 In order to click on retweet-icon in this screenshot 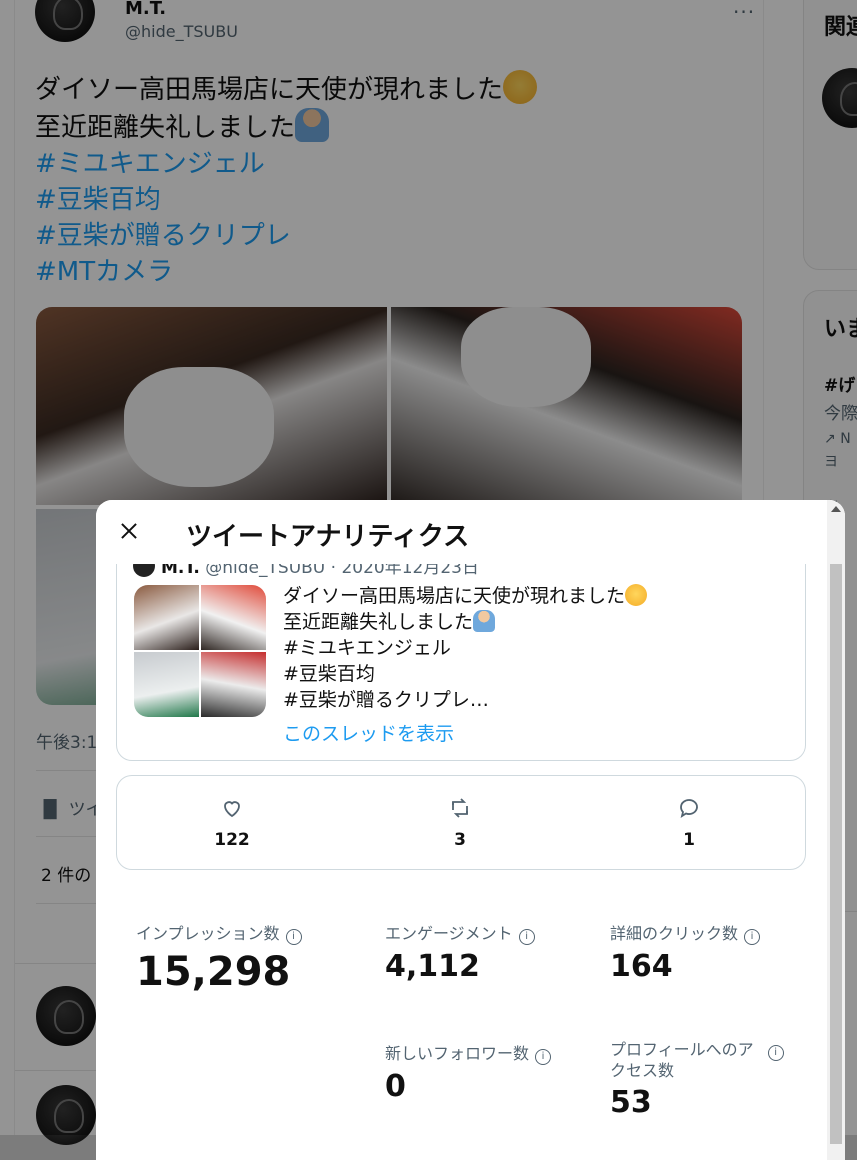, I will do `click(460, 808)`.